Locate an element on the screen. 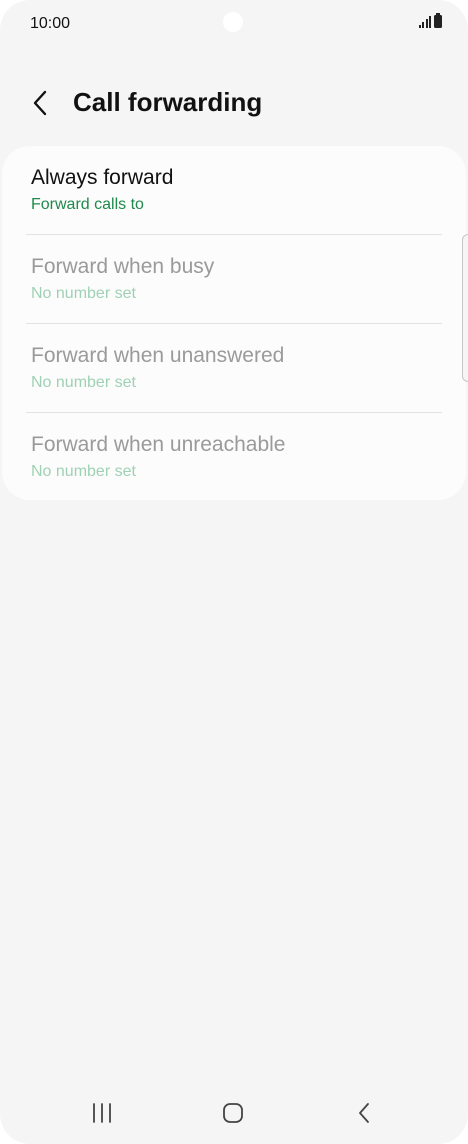 Image resolution: width=468 pixels, height=1144 pixels. back-icon is located at coordinates (364, 1113).